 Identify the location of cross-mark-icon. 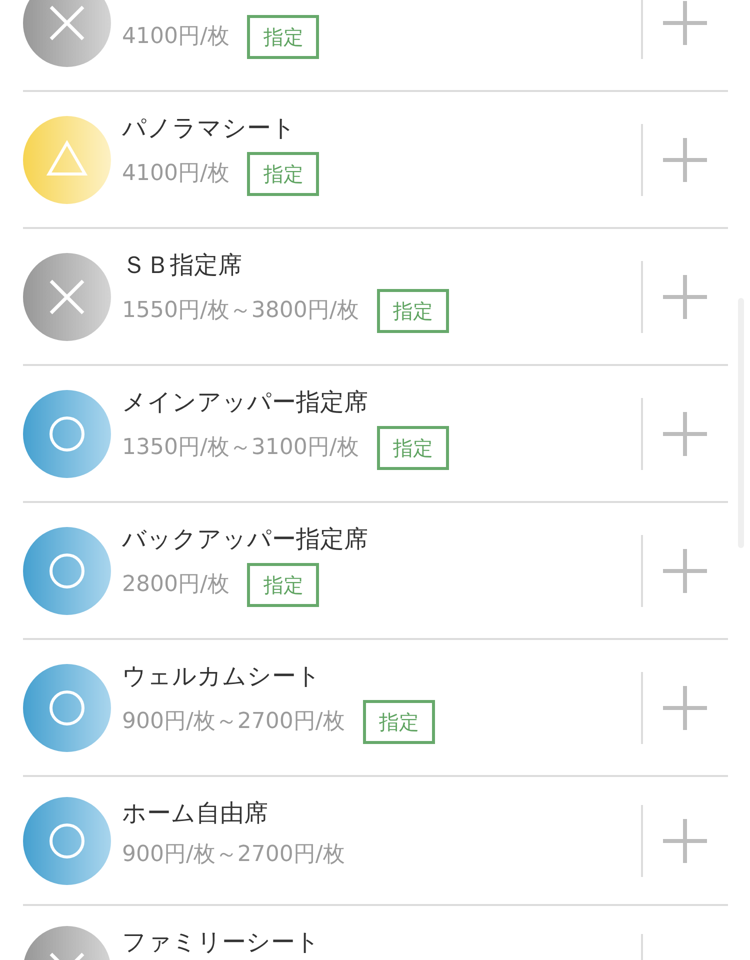
(67, 296).